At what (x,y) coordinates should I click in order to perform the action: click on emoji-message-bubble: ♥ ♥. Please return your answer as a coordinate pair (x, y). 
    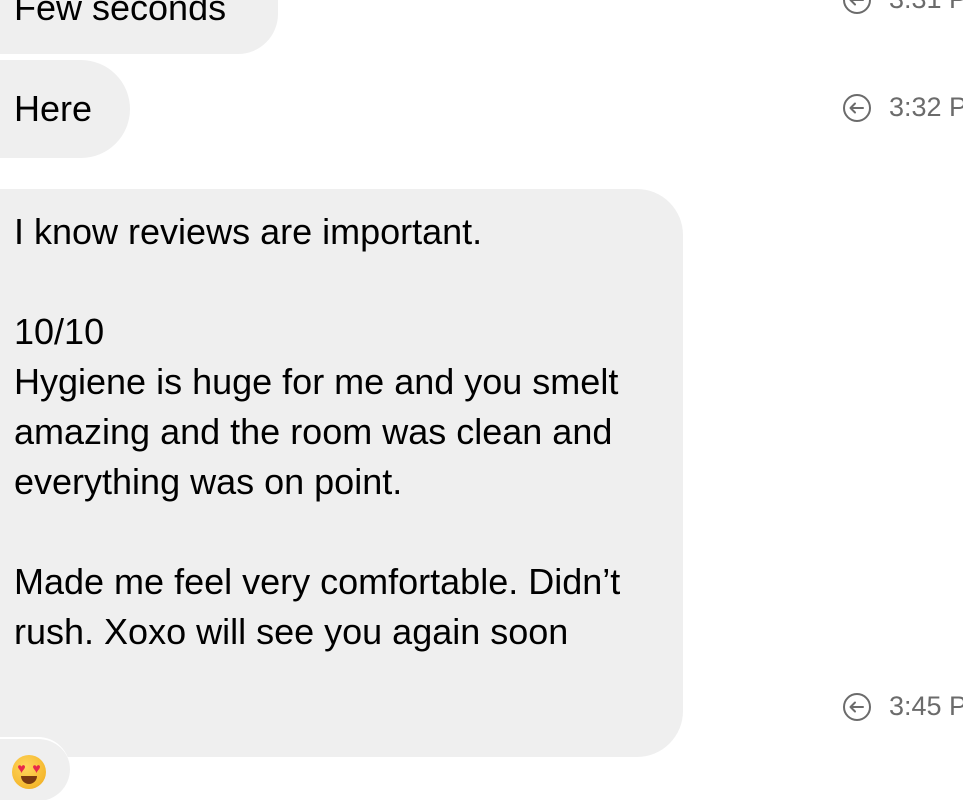
    Looking at the image, I should click on (35, 768).